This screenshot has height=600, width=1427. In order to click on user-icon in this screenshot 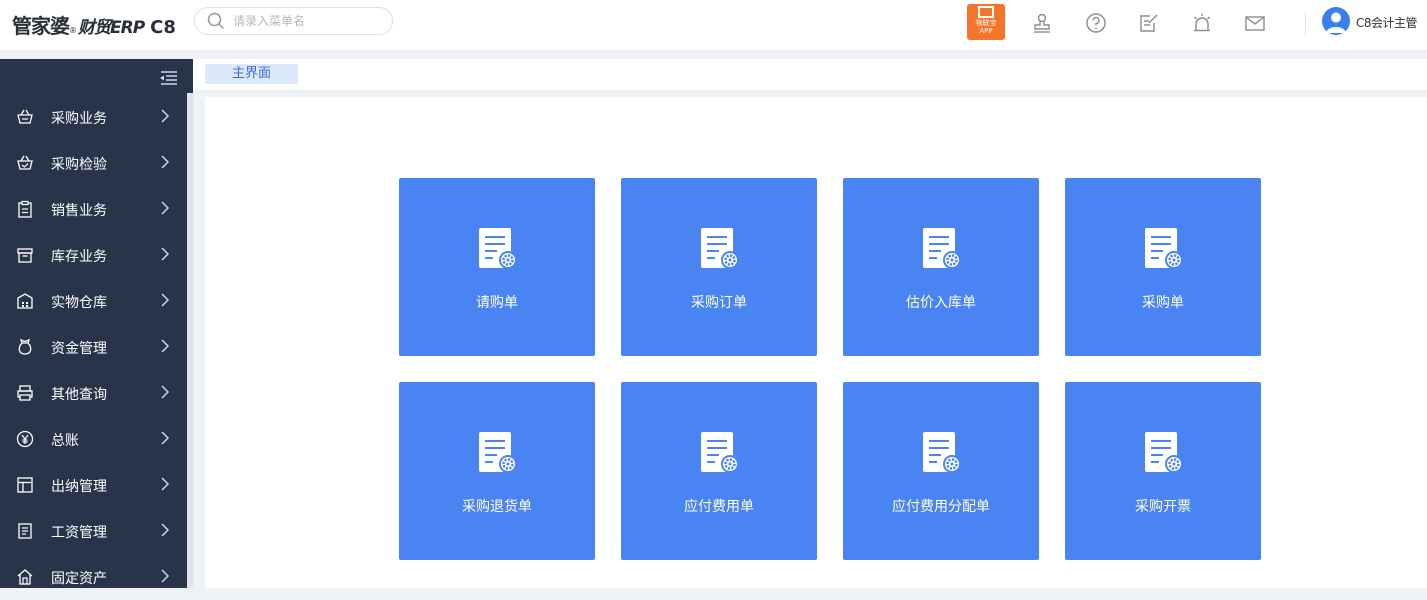, I will do `click(1336, 22)`.